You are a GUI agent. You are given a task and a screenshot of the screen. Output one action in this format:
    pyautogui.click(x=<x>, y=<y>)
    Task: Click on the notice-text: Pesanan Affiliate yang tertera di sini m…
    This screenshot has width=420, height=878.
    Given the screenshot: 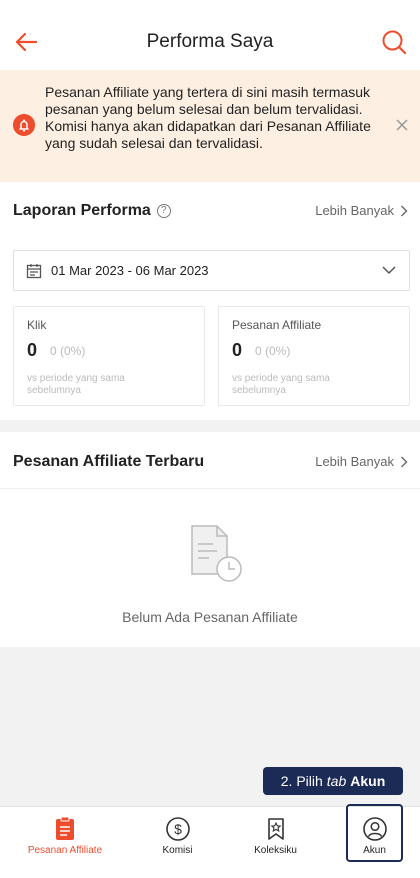 What is the action you would take?
    pyautogui.click(x=208, y=117)
    